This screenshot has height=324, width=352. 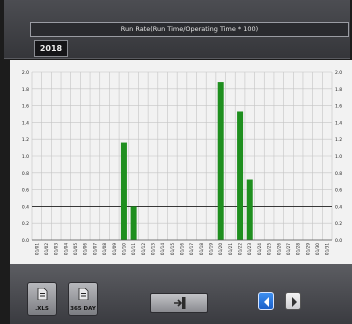 What do you see at coordinates (75, 249) in the screenshot?
I see `x-tick-label: 01/05` at bounding box center [75, 249].